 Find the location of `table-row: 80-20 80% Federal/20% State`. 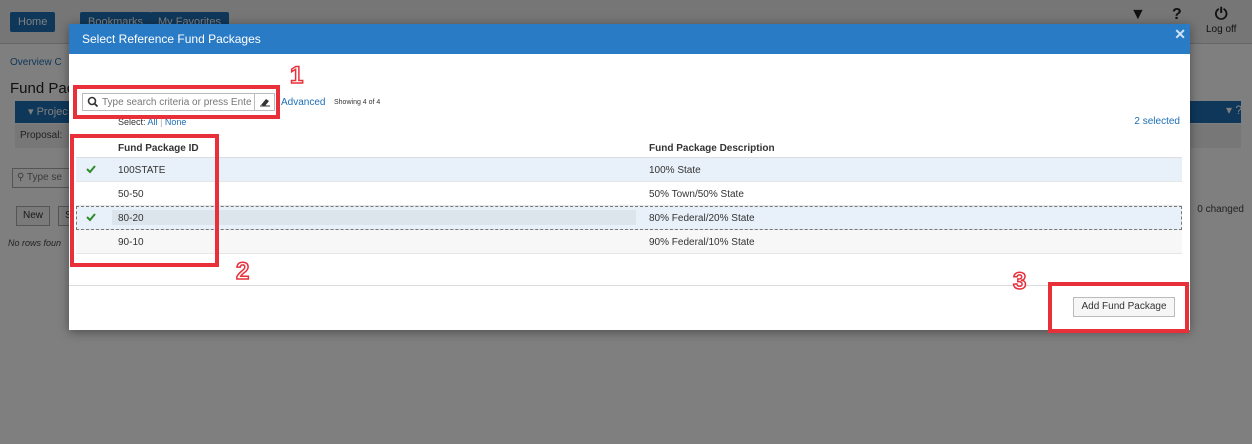

table-row: 80-20 80% Federal/20% State is located at coordinates (629, 218).